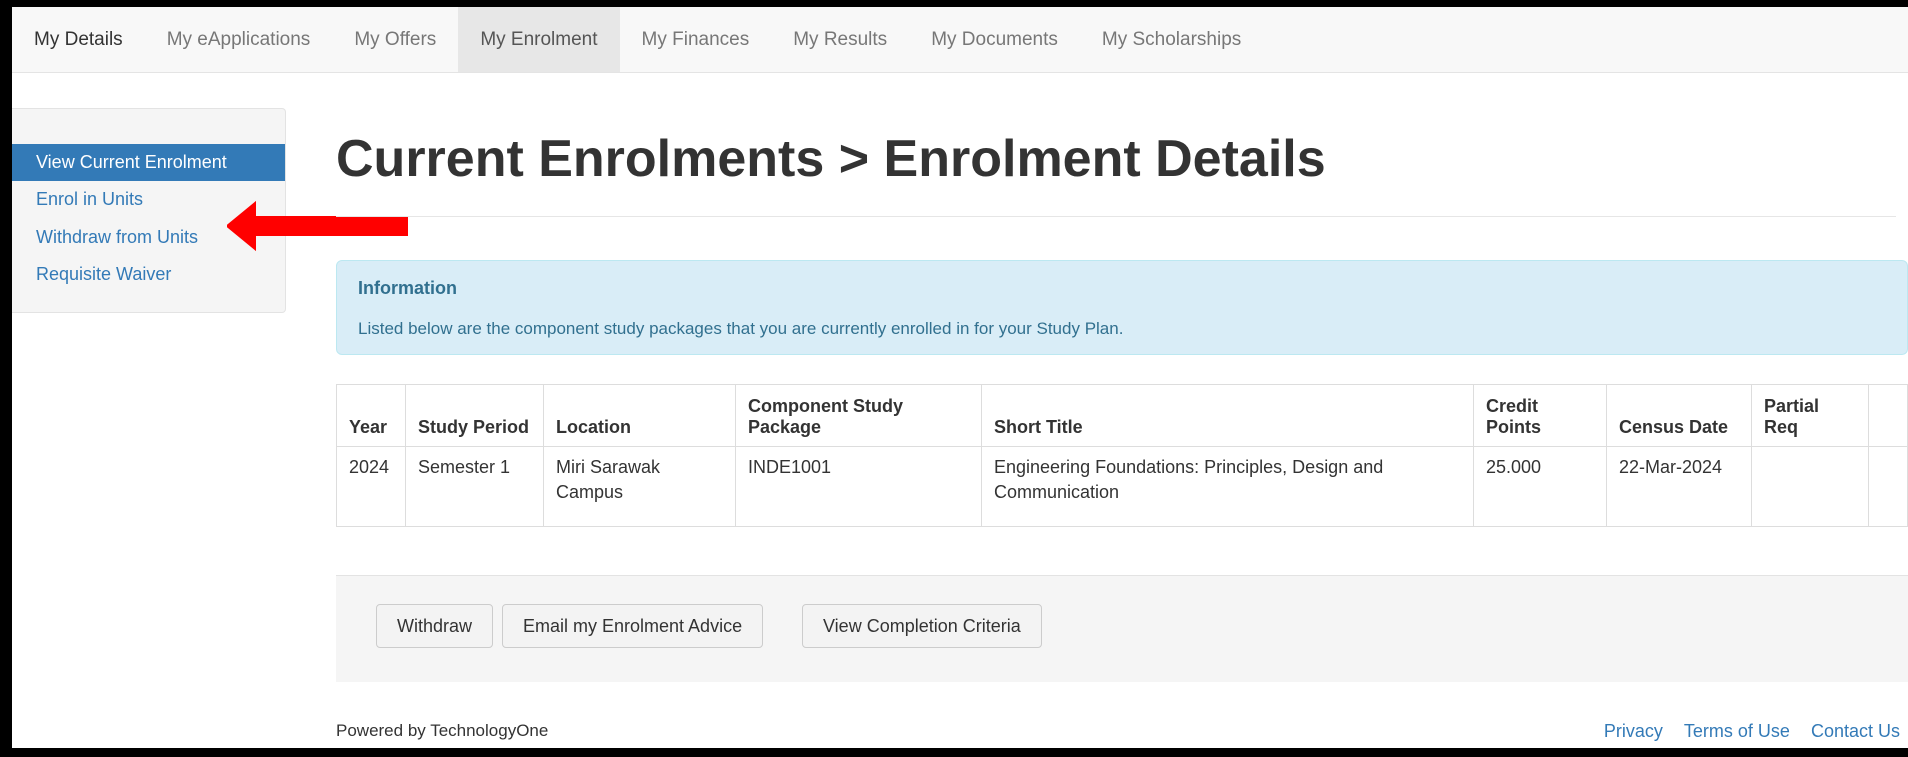 This screenshot has width=1908, height=757. I want to click on view-completion-criteria-button: View Completion Criteria, so click(922, 626).